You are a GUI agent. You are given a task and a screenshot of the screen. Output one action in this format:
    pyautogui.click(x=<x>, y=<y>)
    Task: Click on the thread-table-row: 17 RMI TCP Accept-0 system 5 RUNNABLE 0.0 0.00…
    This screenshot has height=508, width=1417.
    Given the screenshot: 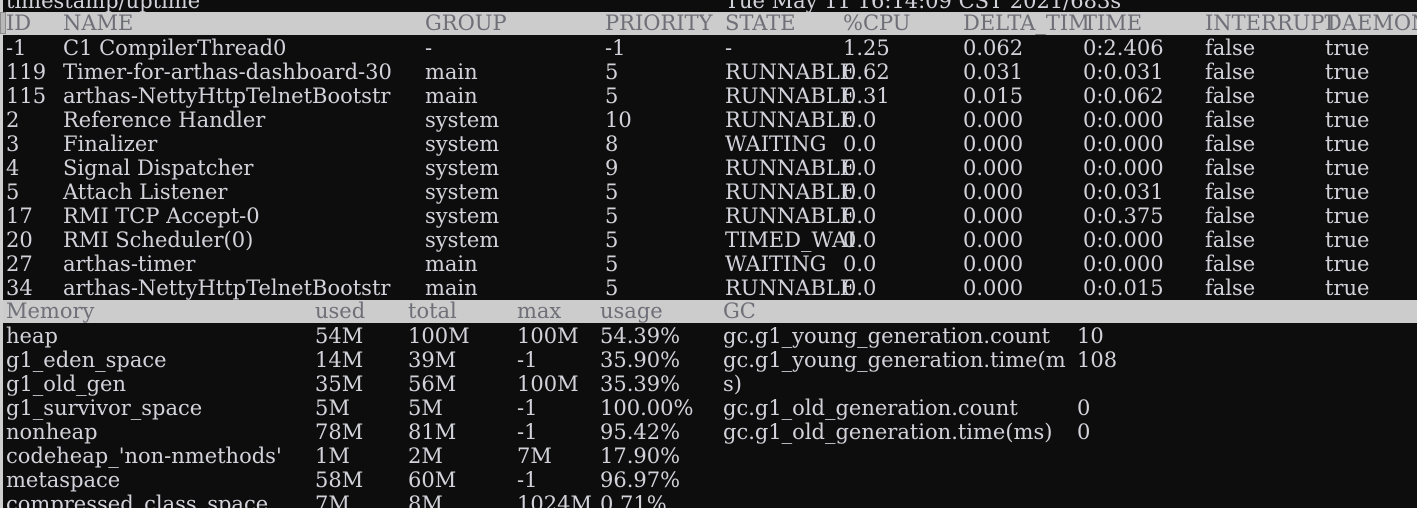 What is the action you would take?
    pyautogui.click(x=708, y=216)
    